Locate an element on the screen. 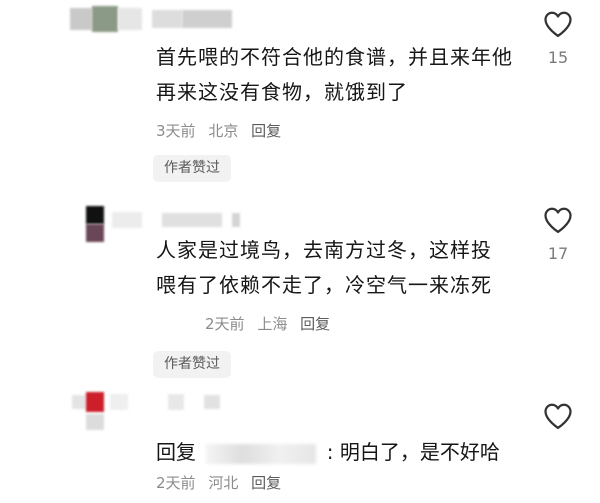 The width and height of the screenshot is (600, 503). like-count: 17 is located at coordinates (558, 253).